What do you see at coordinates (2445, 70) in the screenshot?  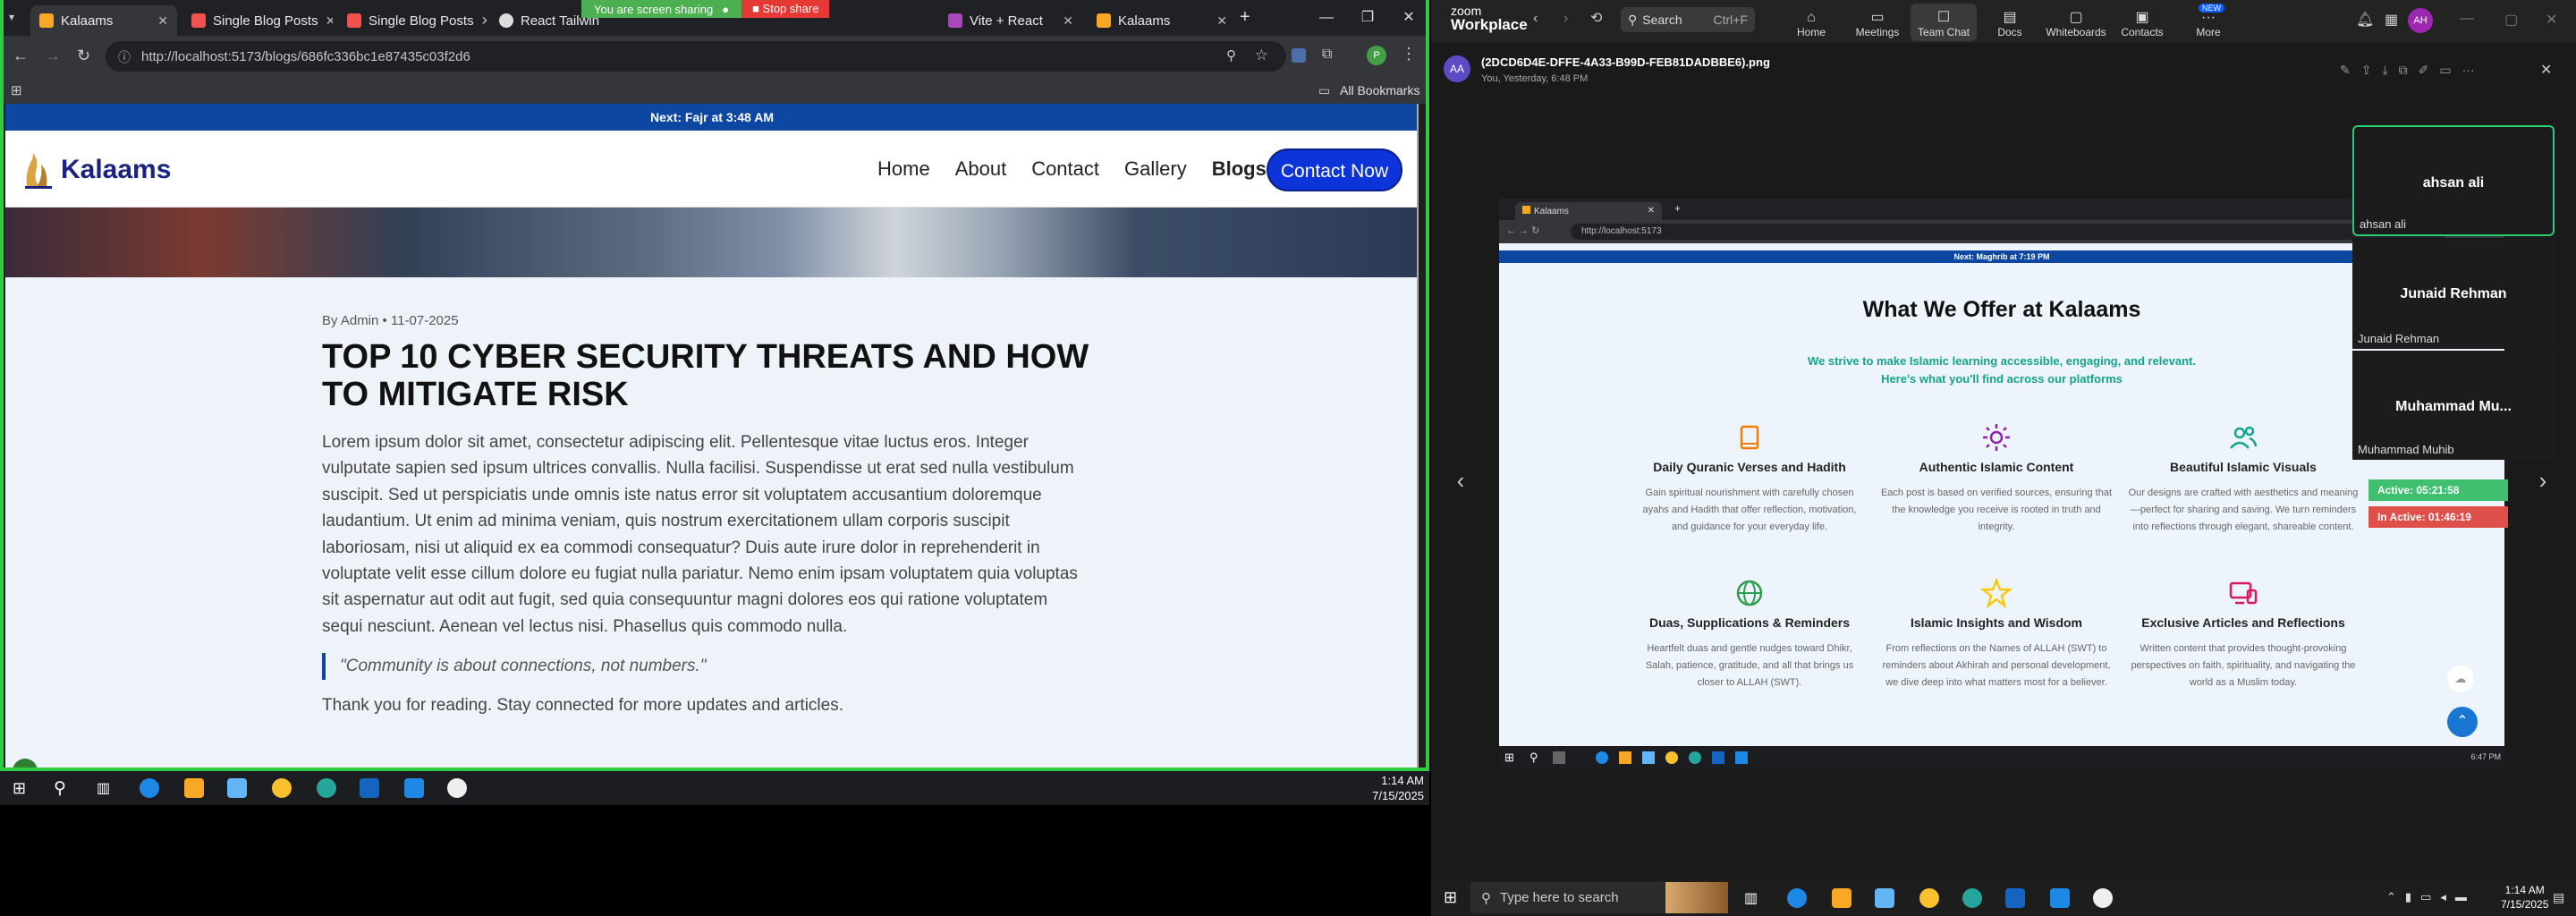 I see `save-icon: ▭` at bounding box center [2445, 70].